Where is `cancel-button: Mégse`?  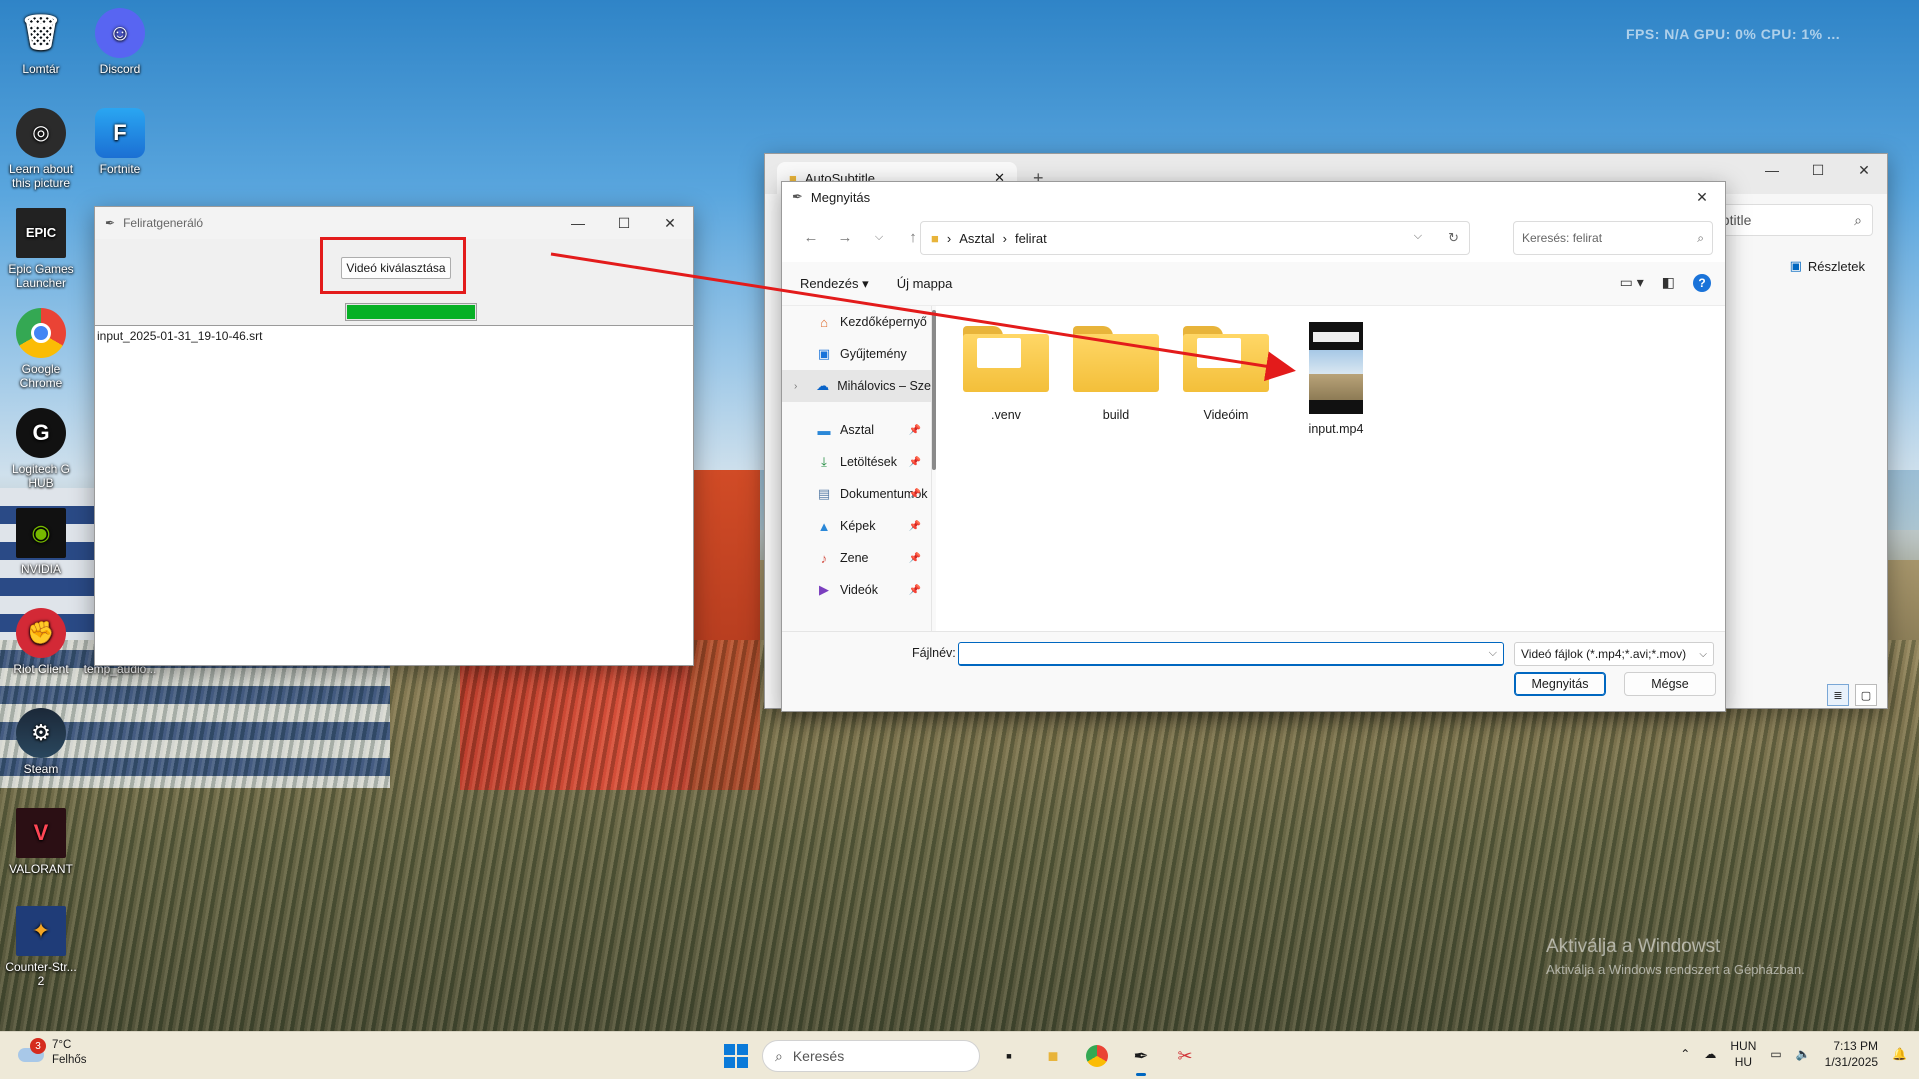 cancel-button: Mégse is located at coordinates (1670, 684).